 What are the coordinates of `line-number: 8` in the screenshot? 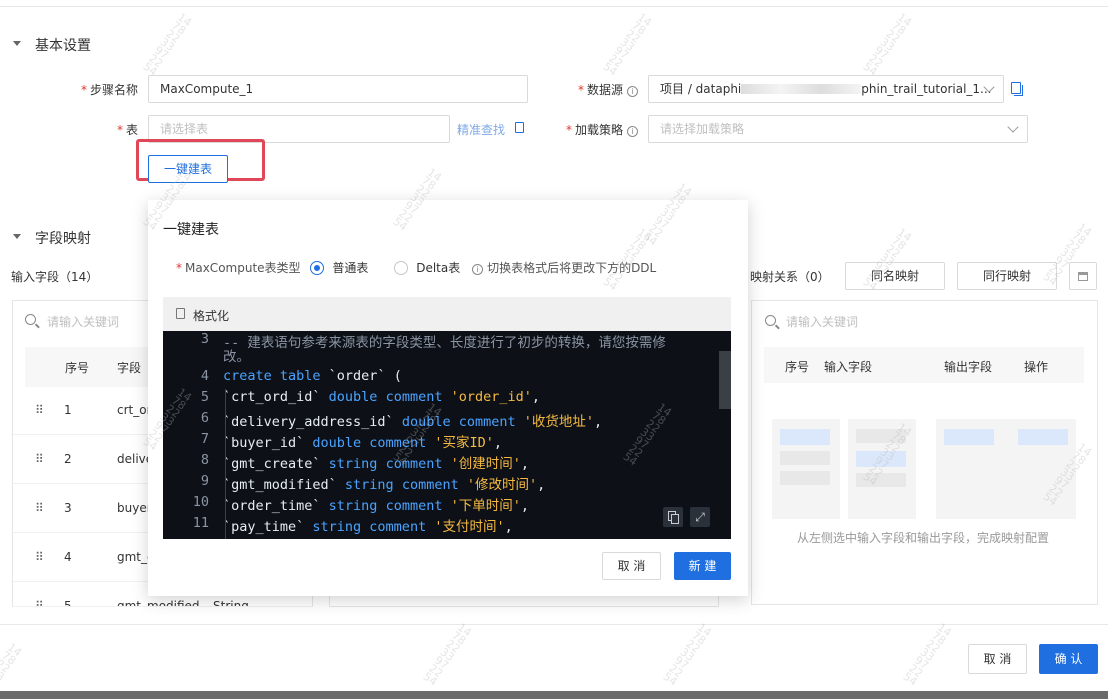 It's located at (204, 460).